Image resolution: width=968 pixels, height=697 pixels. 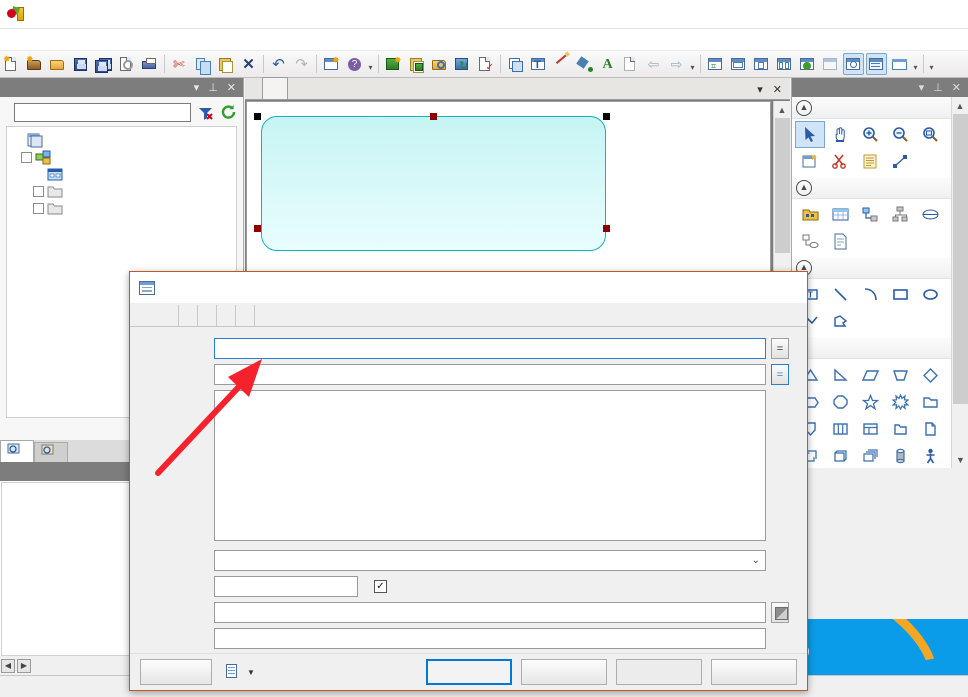 What do you see at coordinates (900, 374) in the screenshot?
I see `trapezoid-symbol-icon` at bounding box center [900, 374].